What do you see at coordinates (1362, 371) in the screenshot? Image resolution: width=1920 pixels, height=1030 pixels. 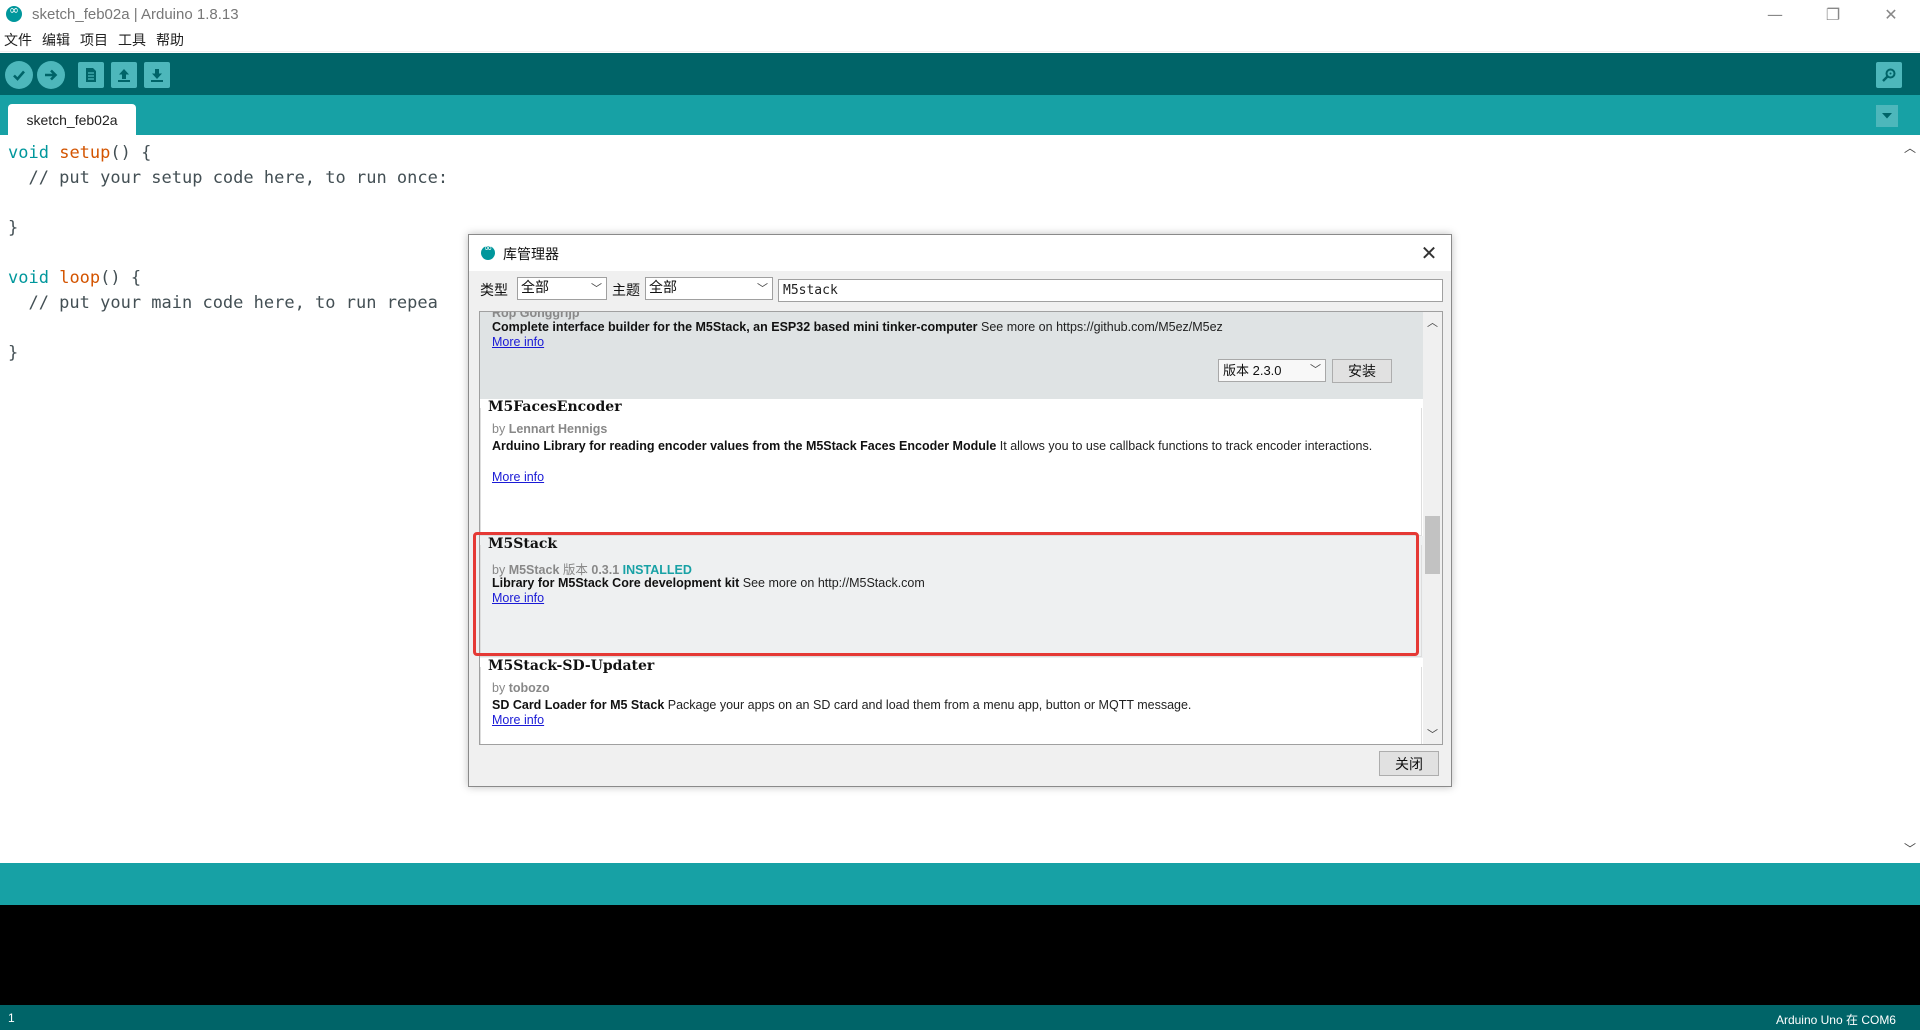 I see `install-button: 安装` at bounding box center [1362, 371].